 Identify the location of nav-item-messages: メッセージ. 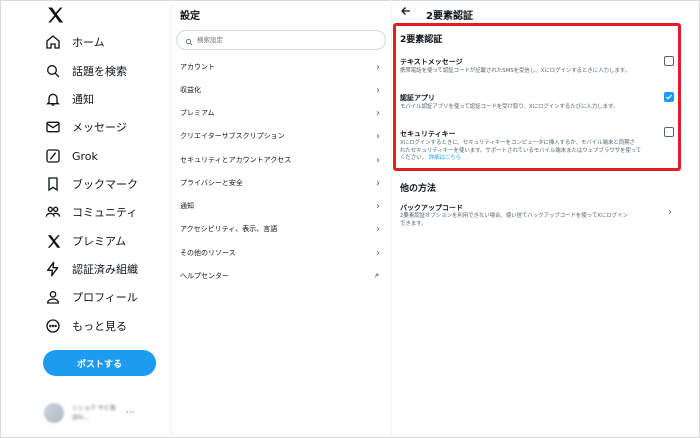
(104, 127).